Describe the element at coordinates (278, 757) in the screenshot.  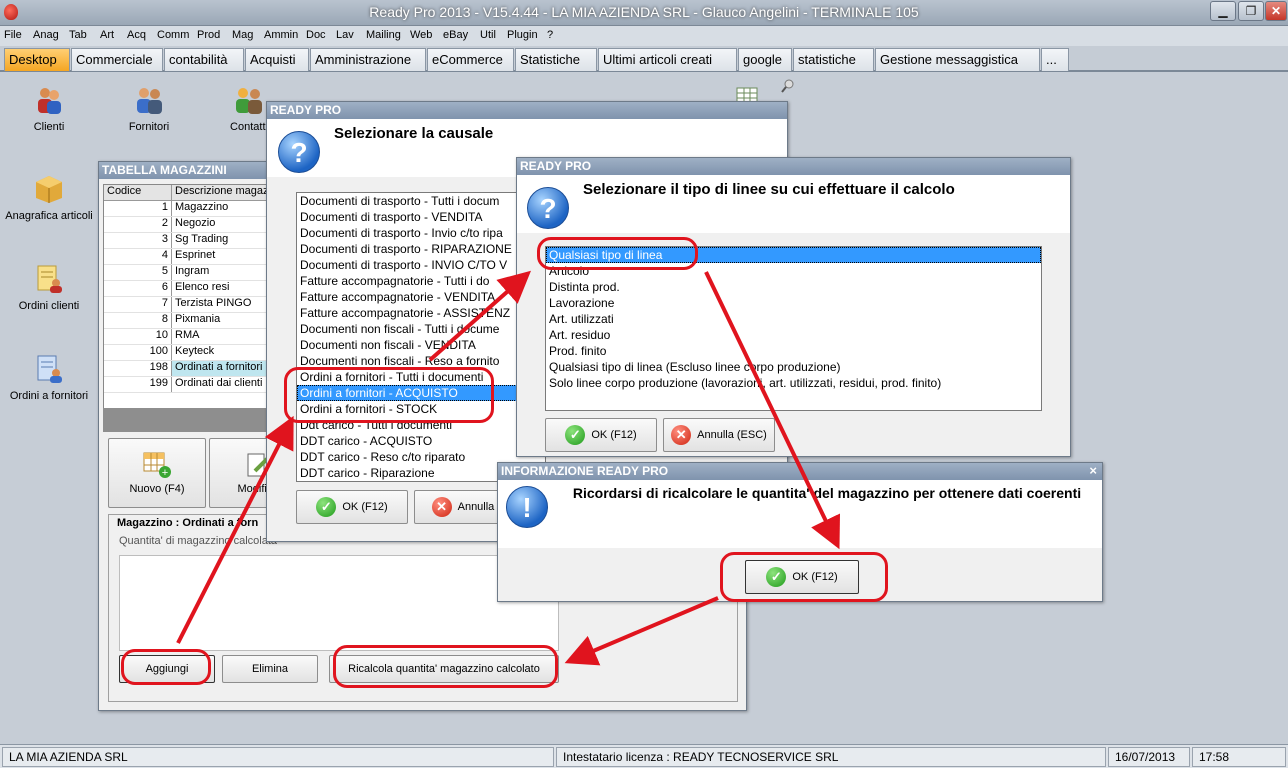
I see `status-company: LA MIA AZIENDA SRL` at that location.